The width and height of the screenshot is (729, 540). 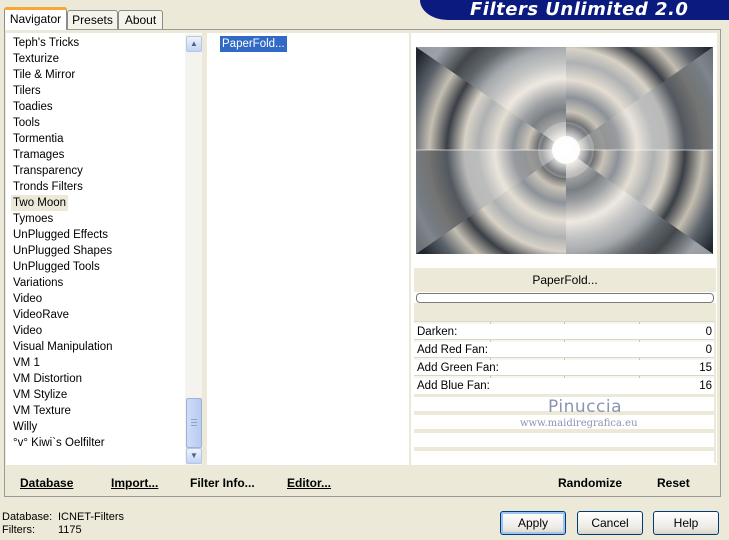 What do you see at coordinates (91, 517) in the screenshot?
I see `database-status-value: ICNET-Filters` at bounding box center [91, 517].